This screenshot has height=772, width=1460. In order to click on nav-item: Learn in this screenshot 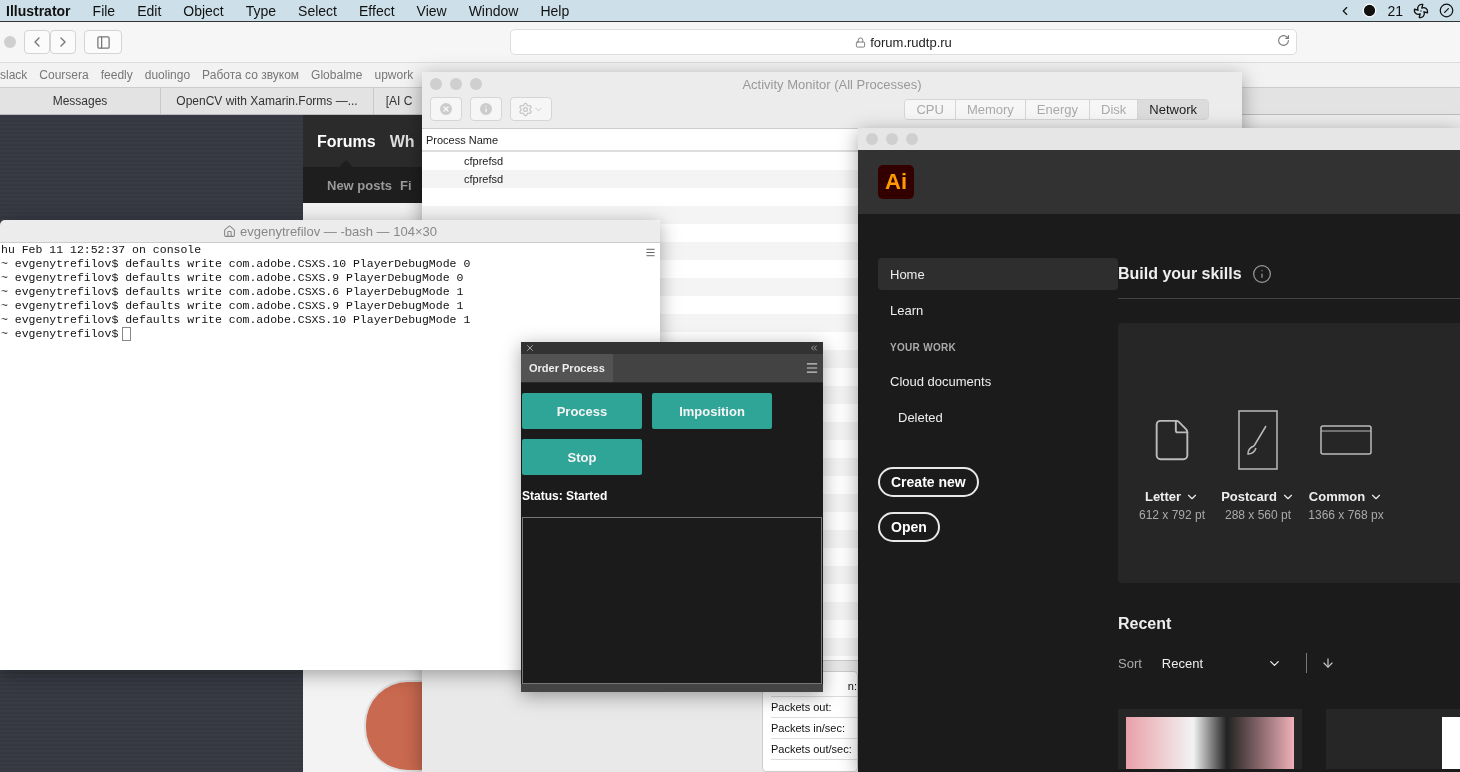, I will do `click(998, 310)`.